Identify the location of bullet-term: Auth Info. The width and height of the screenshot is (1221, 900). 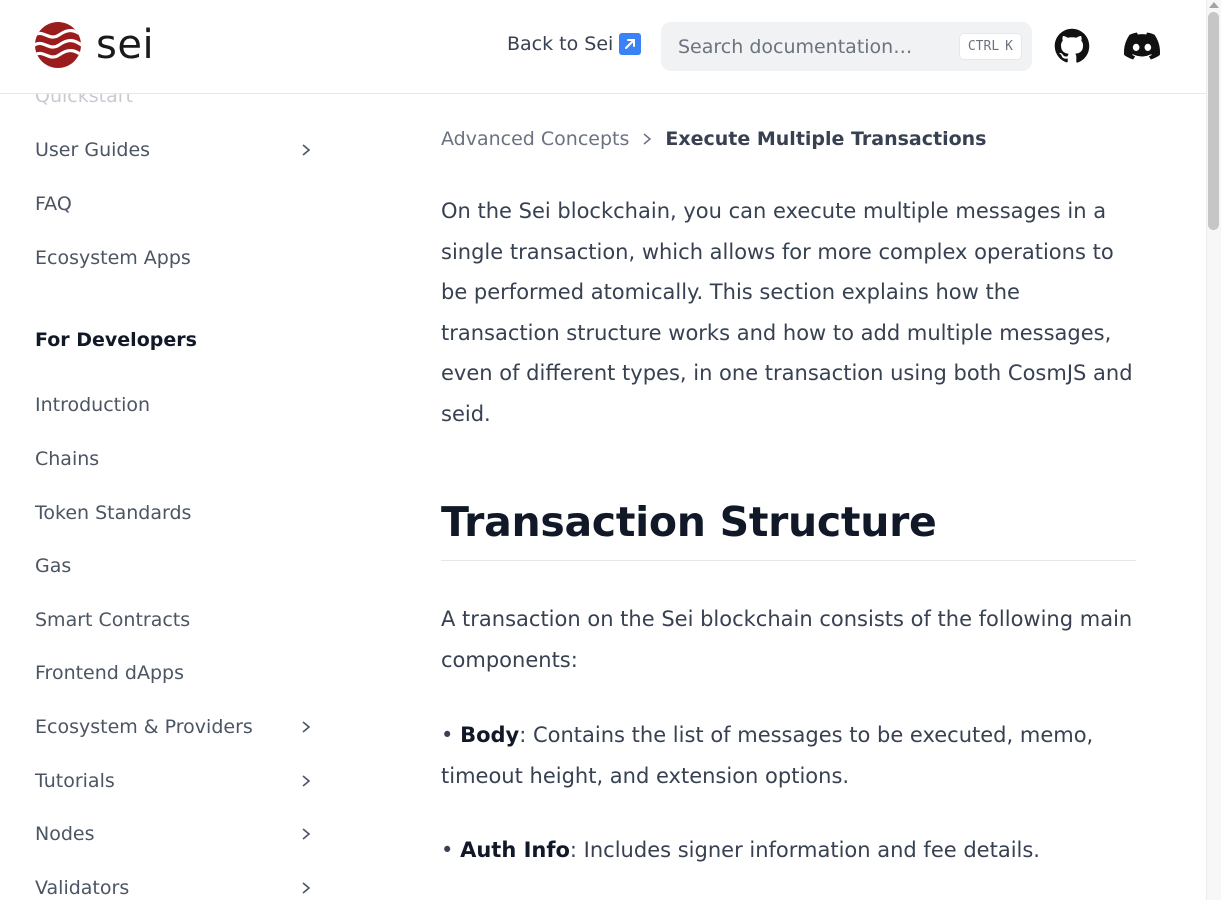
(515, 850).